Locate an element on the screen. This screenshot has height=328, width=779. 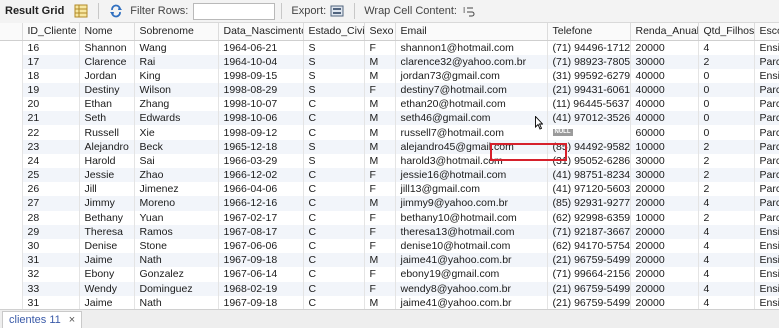
table-cell: 1967-06-14 is located at coordinates (261, 274).